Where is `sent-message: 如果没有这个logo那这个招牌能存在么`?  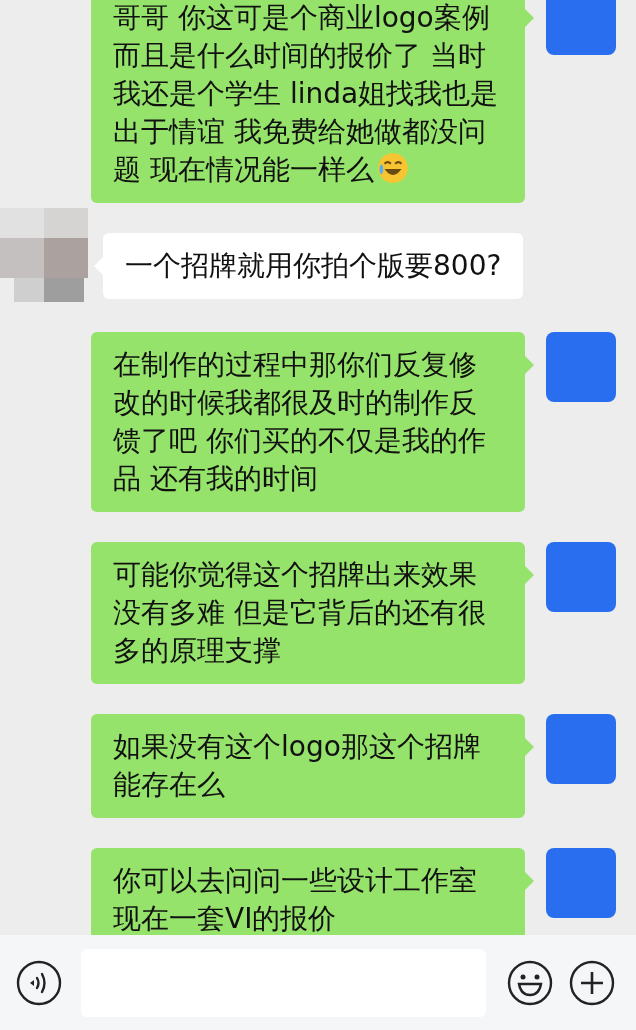
sent-message: 如果没有这个logo那这个招牌能存在么 is located at coordinates (308, 766).